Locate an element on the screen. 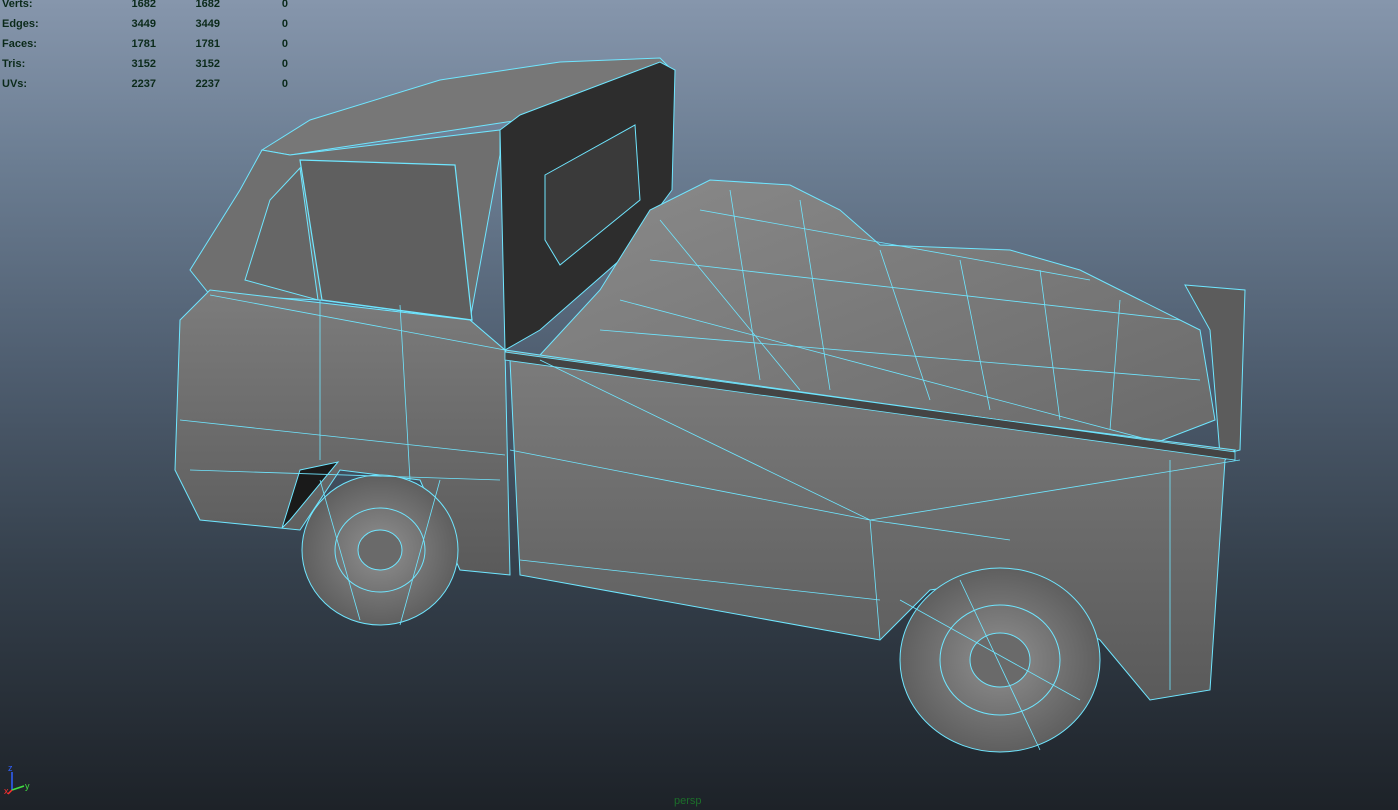 Image resolution: width=1398 pixels, height=810 pixels. hud-row-faces: Faces: 1781 1781 0 is located at coordinates (145, 44).